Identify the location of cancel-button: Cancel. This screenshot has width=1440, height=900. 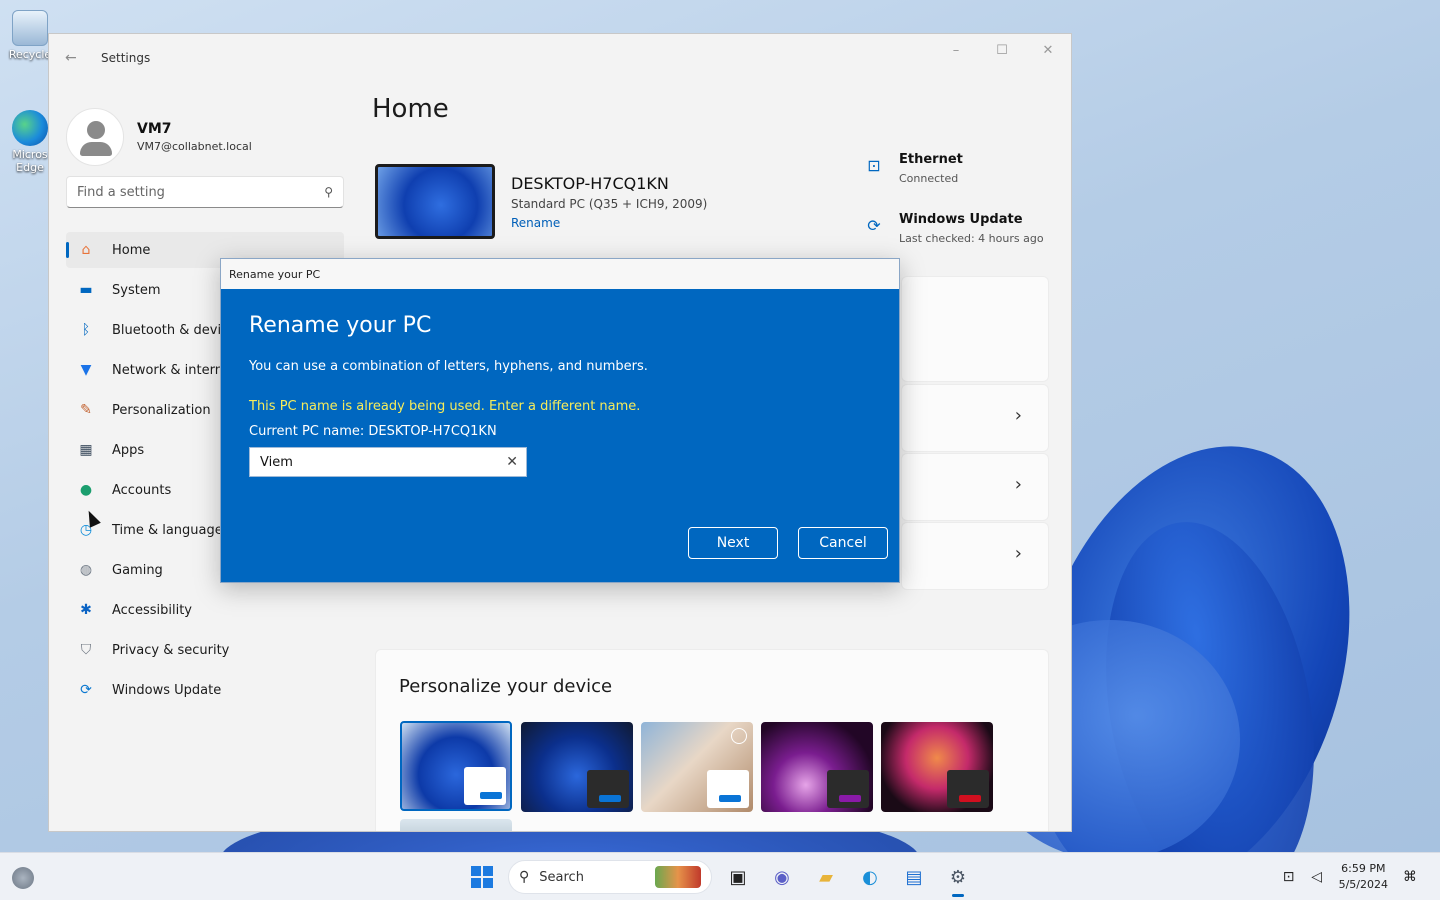
(843, 543).